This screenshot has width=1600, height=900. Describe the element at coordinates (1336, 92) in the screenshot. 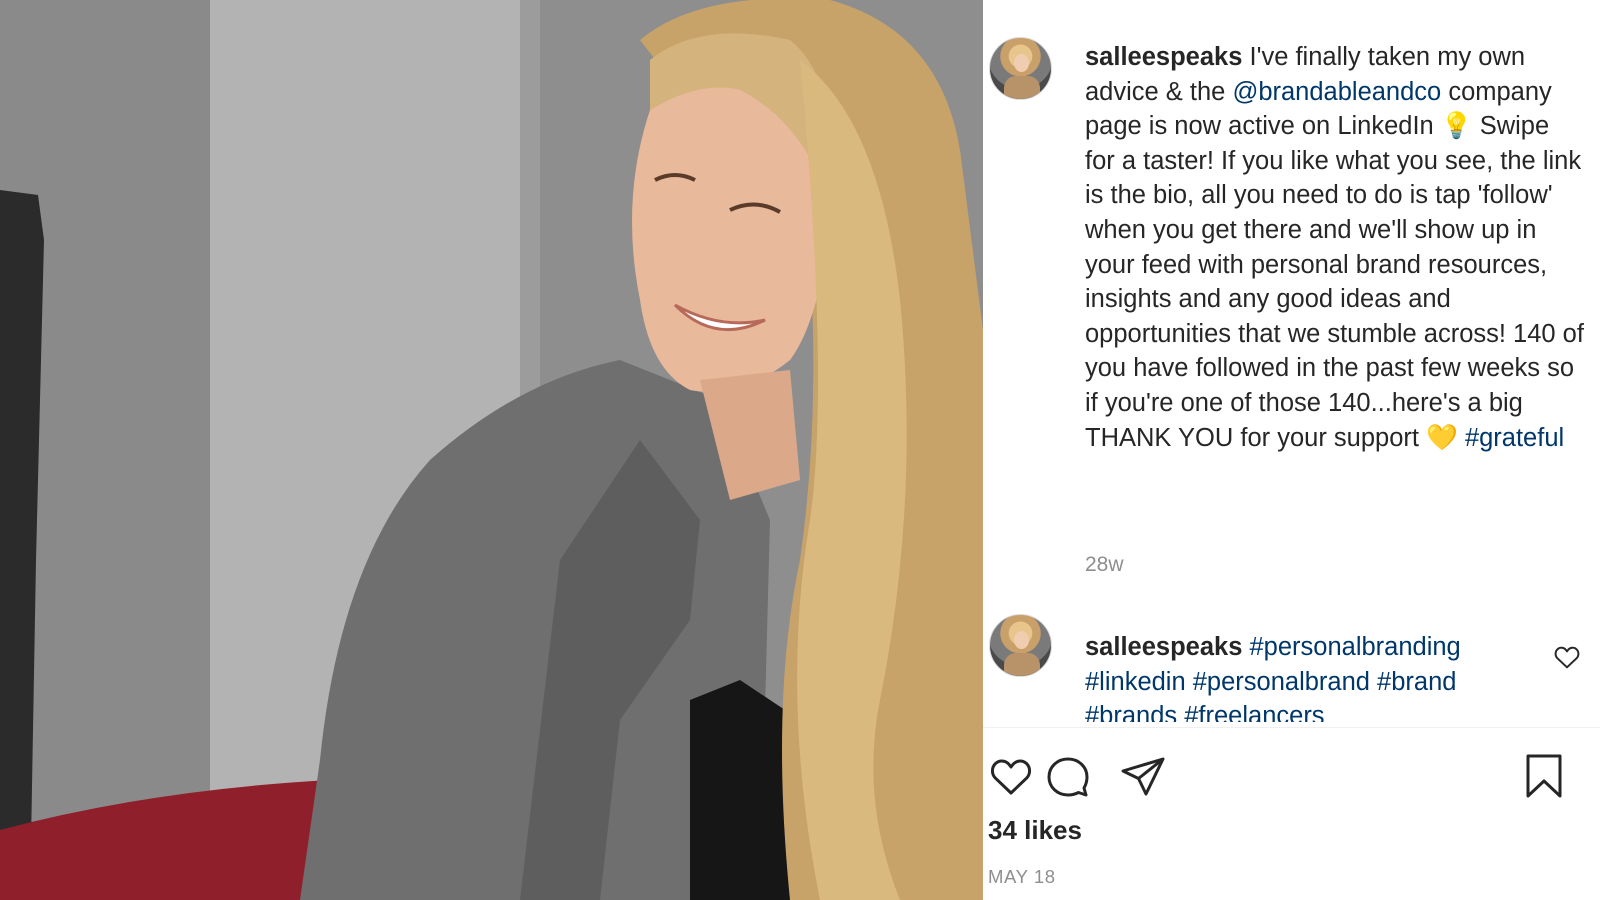

I see `caption-mention-link: @brandableandco` at that location.